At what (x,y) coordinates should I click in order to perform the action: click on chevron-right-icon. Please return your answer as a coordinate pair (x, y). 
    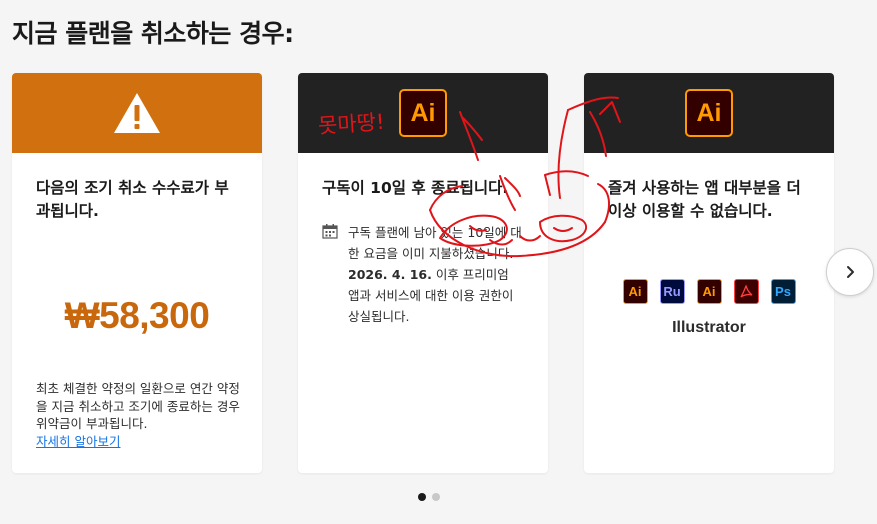
    Looking at the image, I should click on (850, 272).